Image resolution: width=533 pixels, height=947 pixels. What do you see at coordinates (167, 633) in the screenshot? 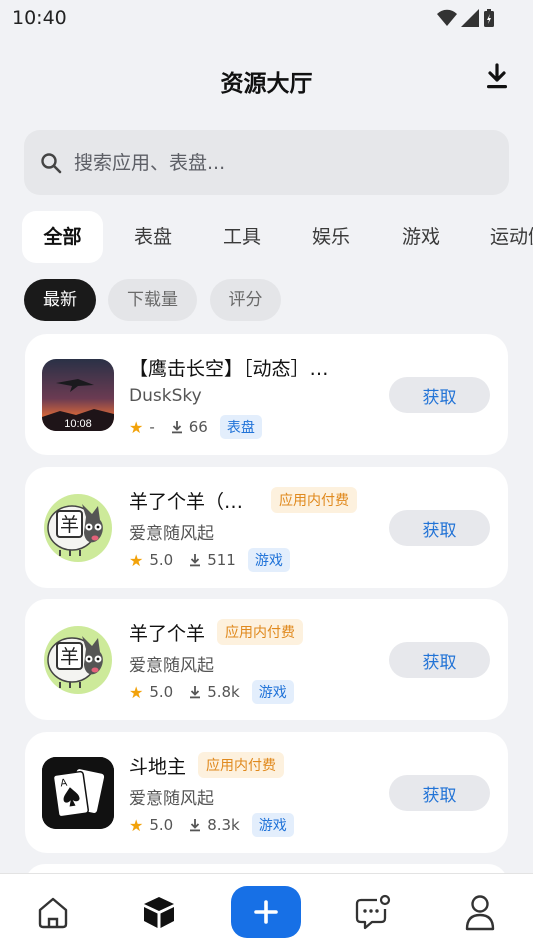
I see `app-name: 羊了个羊` at bounding box center [167, 633].